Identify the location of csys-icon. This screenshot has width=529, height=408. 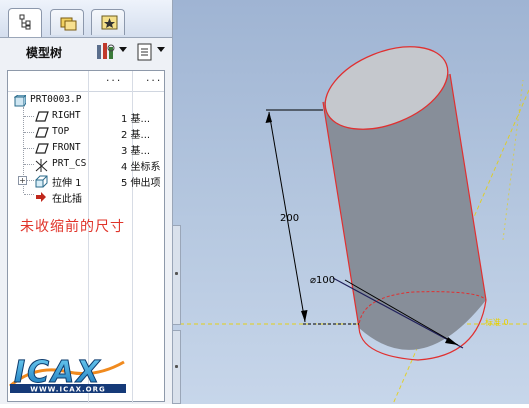
(41, 165).